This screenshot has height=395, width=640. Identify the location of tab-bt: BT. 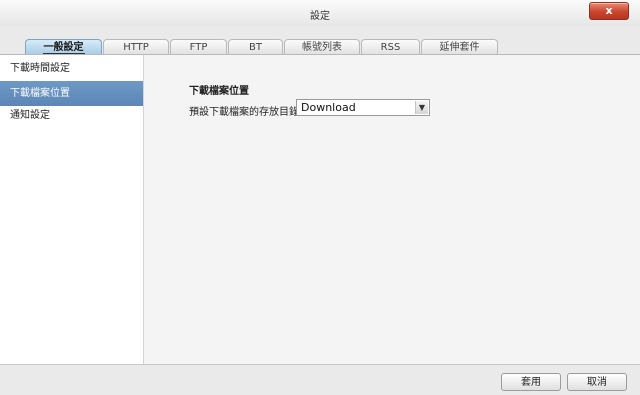
(255, 46).